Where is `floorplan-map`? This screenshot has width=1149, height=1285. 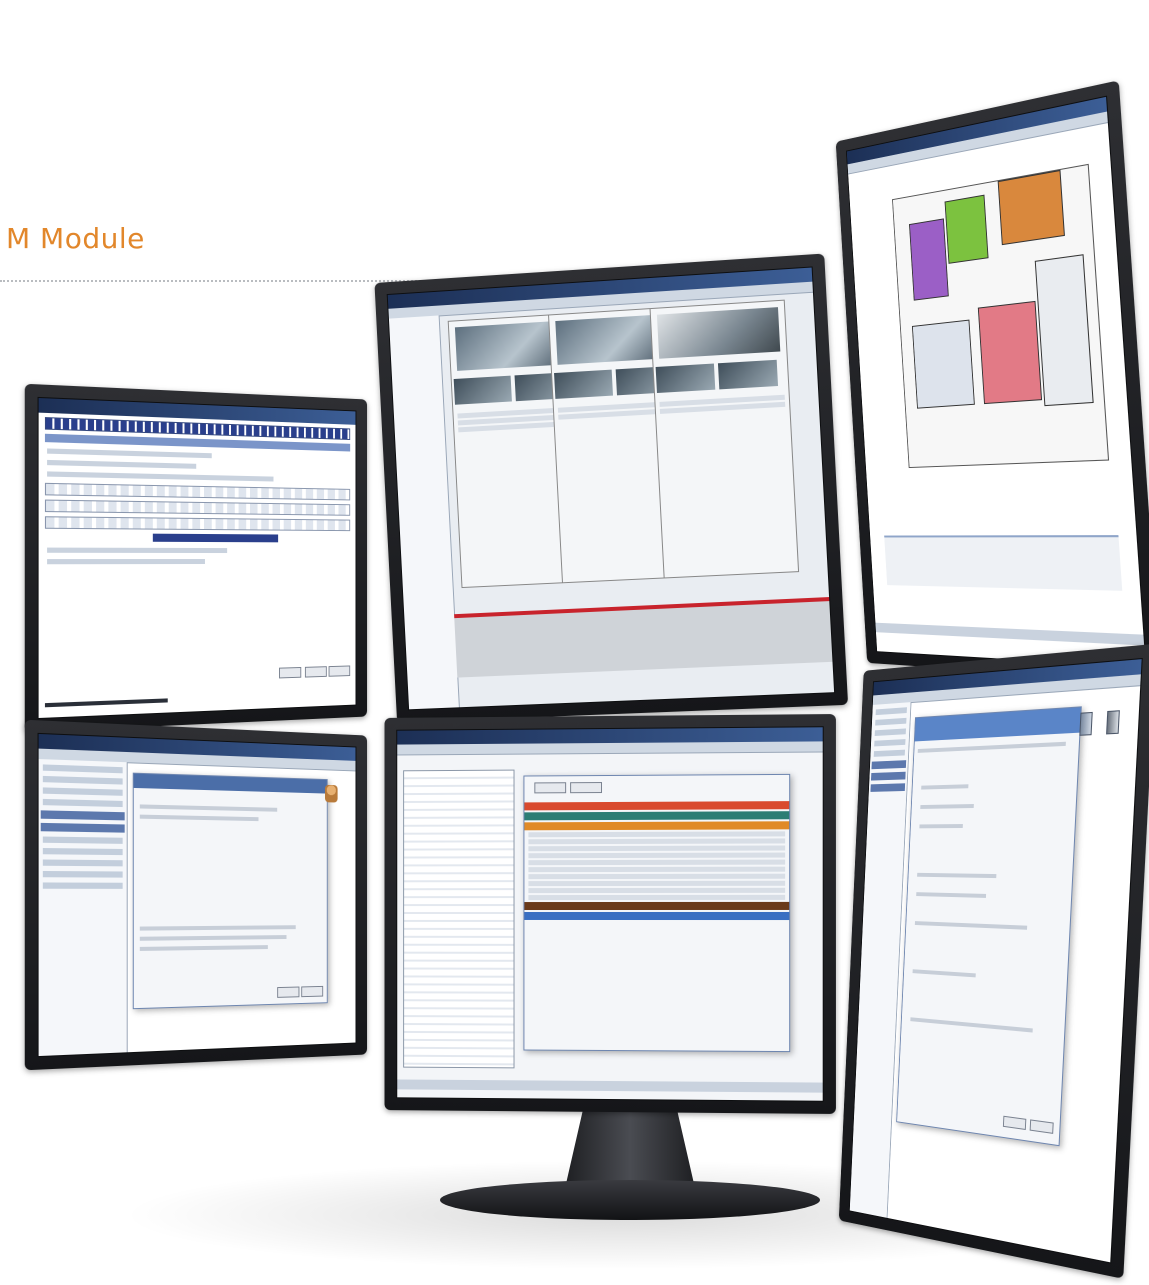 floorplan-map is located at coordinates (1001, 316).